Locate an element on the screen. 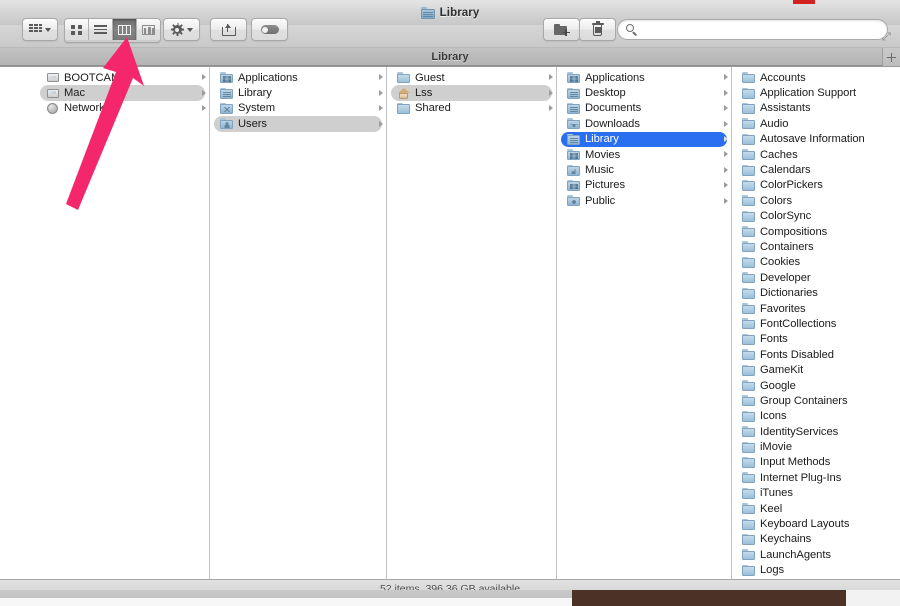  column-view-button is located at coordinates (125, 29).